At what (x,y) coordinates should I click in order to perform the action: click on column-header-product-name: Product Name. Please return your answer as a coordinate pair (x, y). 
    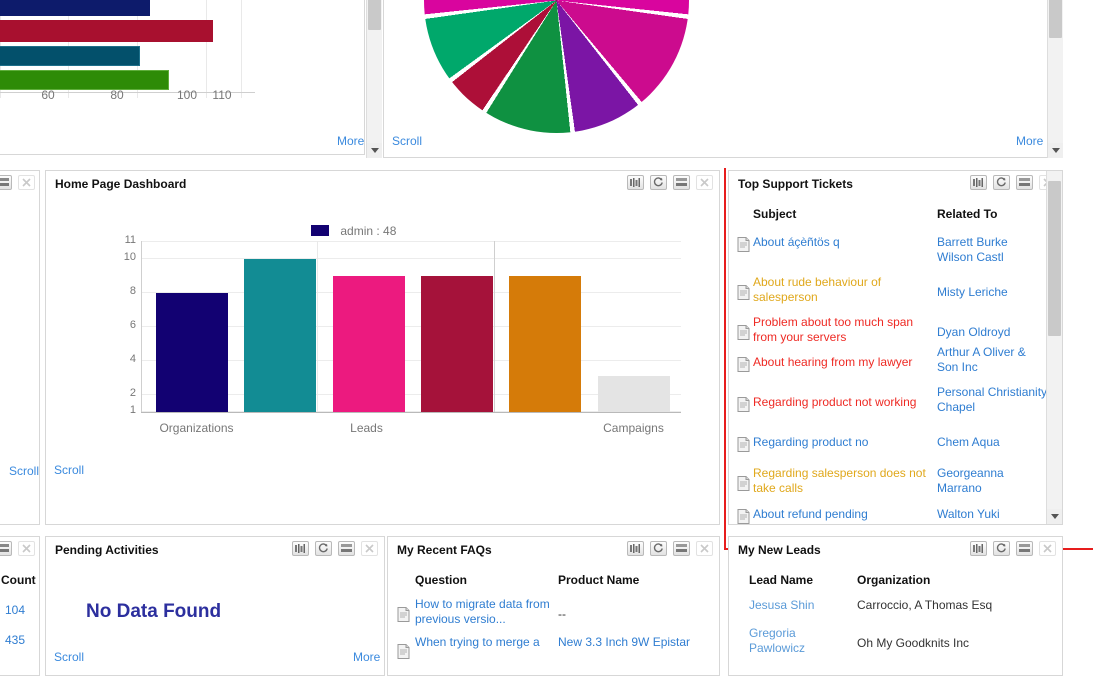
    Looking at the image, I should click on (599, 580).